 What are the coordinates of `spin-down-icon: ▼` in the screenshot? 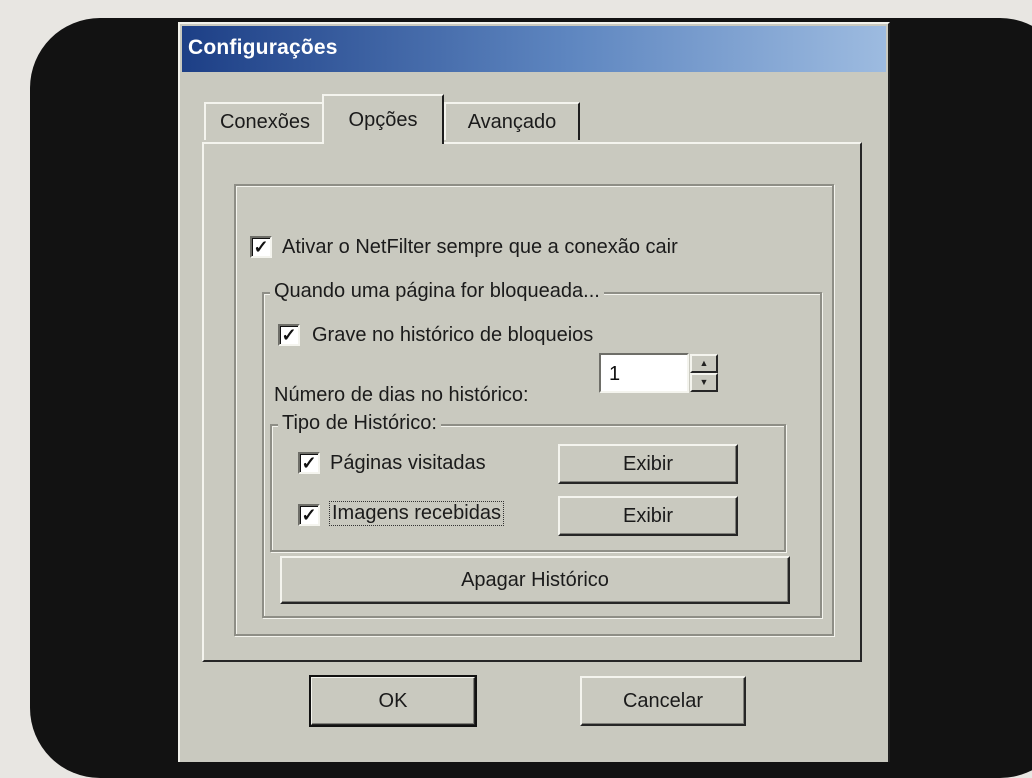 It's located at (704, 382).